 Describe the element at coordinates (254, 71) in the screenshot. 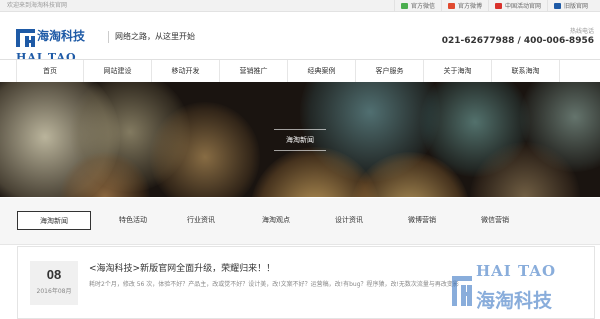

I see `nav-item-marketing: 营销推广` at that location.